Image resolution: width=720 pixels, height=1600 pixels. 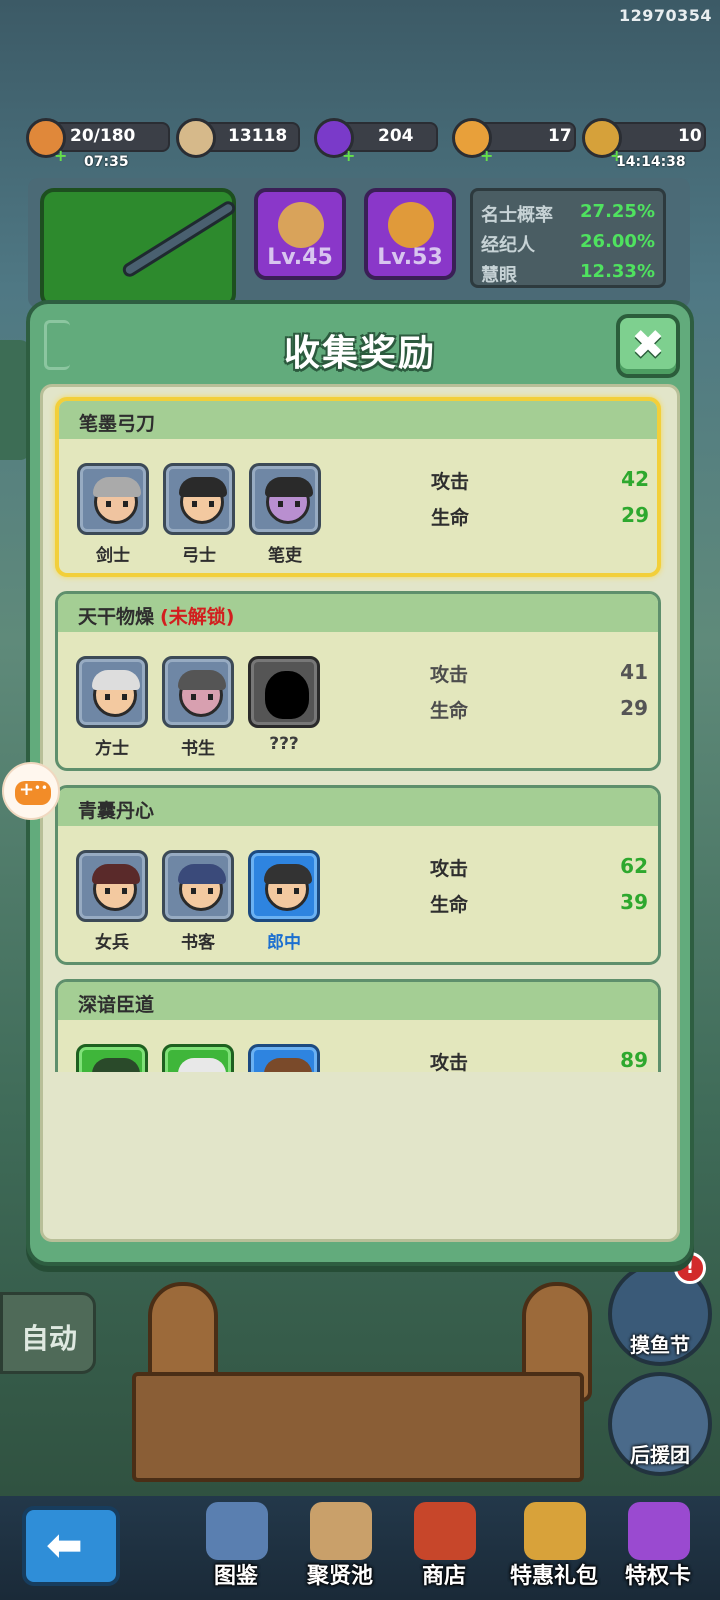 I want to click on reward-card: 笔墨弓刀 剑士 弓士 笔吏 攻击 42 生命 29, so click(x=358, y=487).